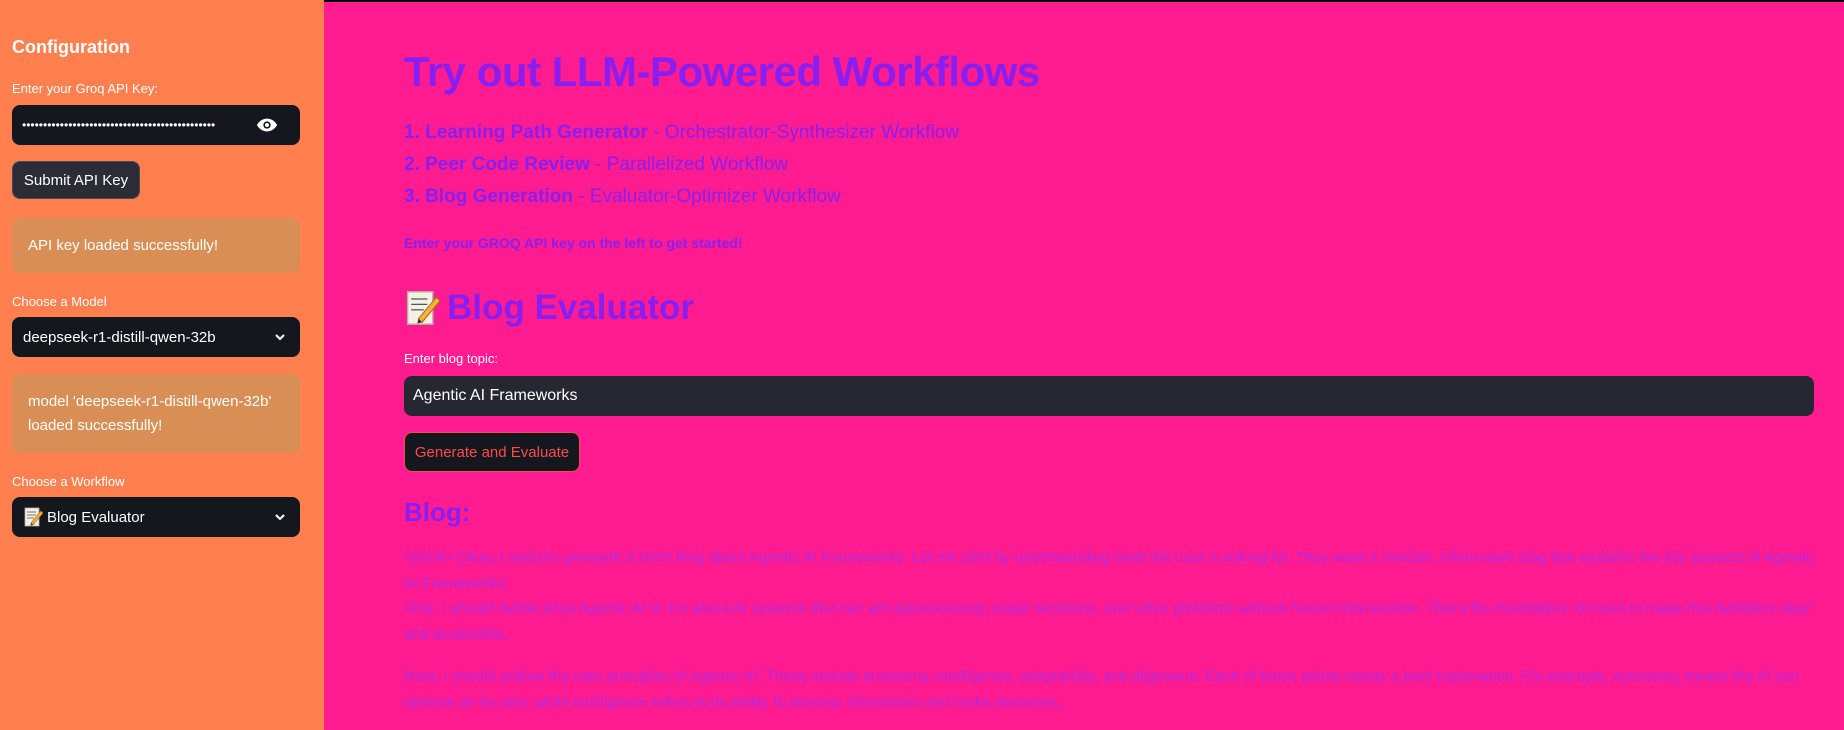 The image size is (1844, 730). I want to click on workflow-name: 2. Peer Code Review, so click(497, 164).